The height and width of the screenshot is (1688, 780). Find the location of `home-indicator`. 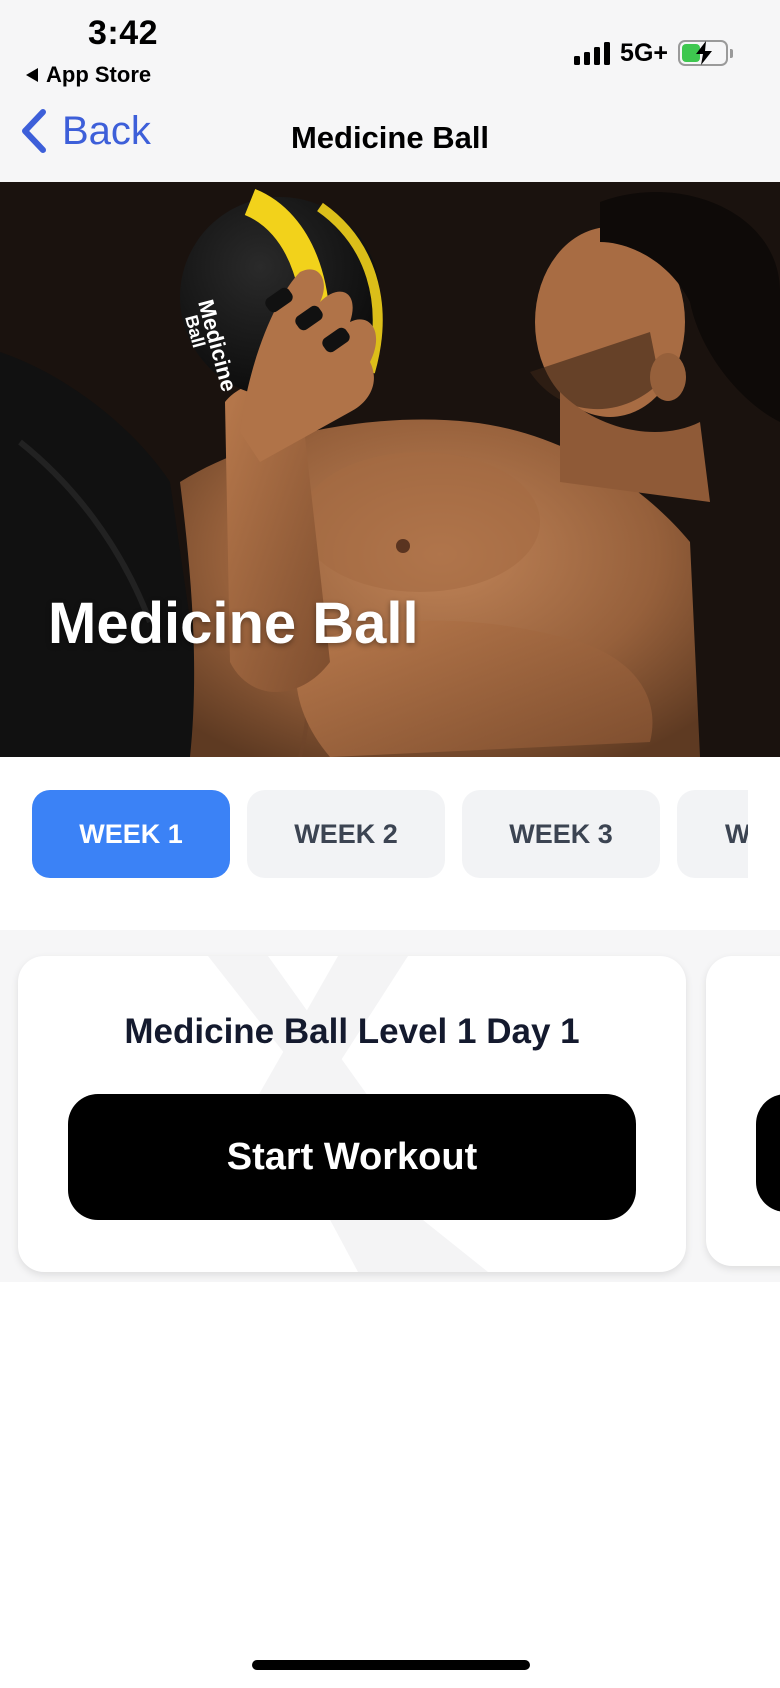

home-indicator is located at coordinates (391, 1665).